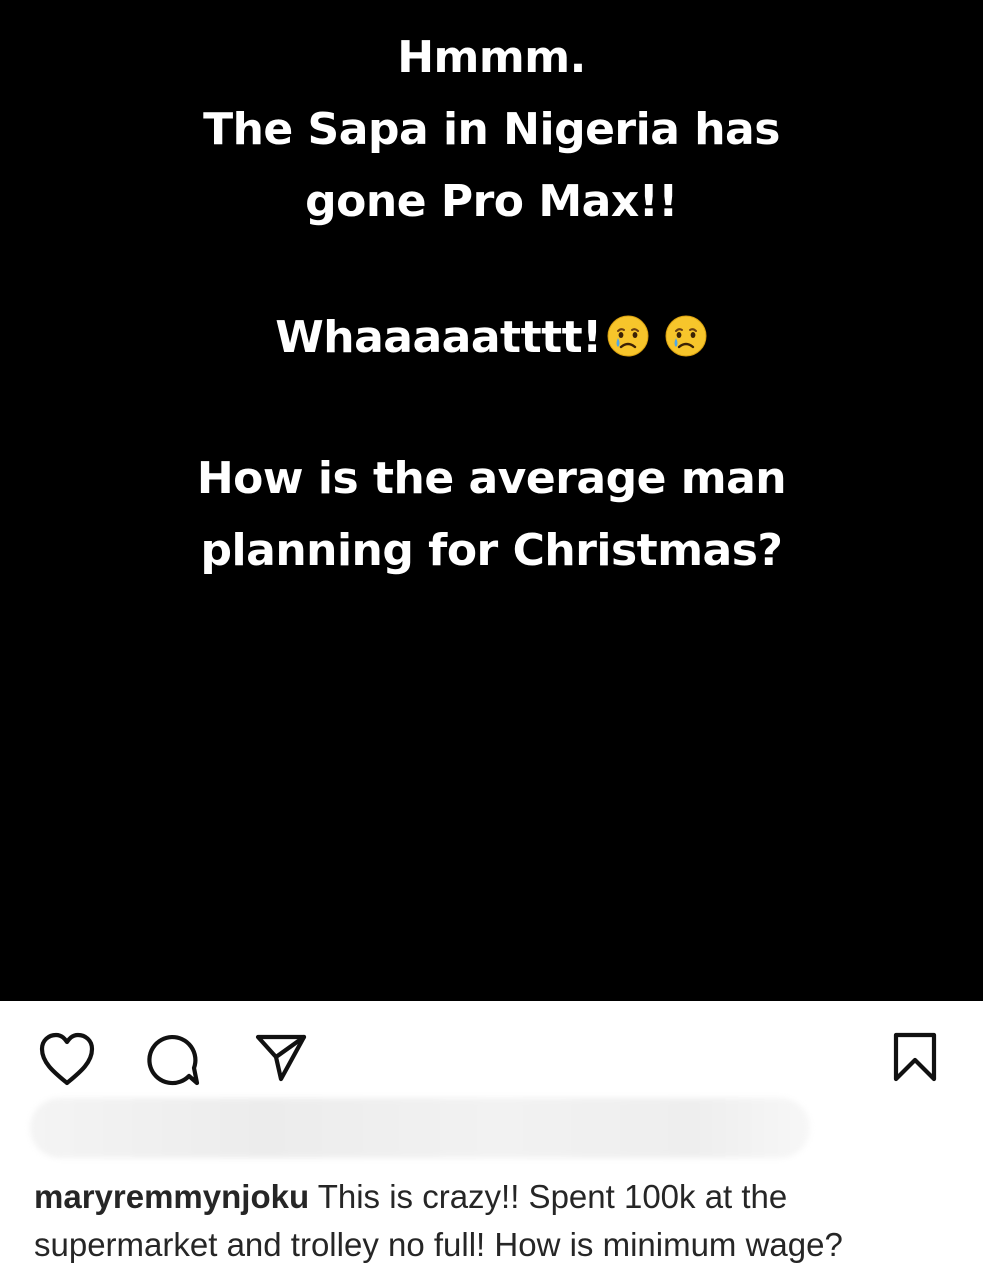  I want to click on heart-icon, so click(67, 1059).